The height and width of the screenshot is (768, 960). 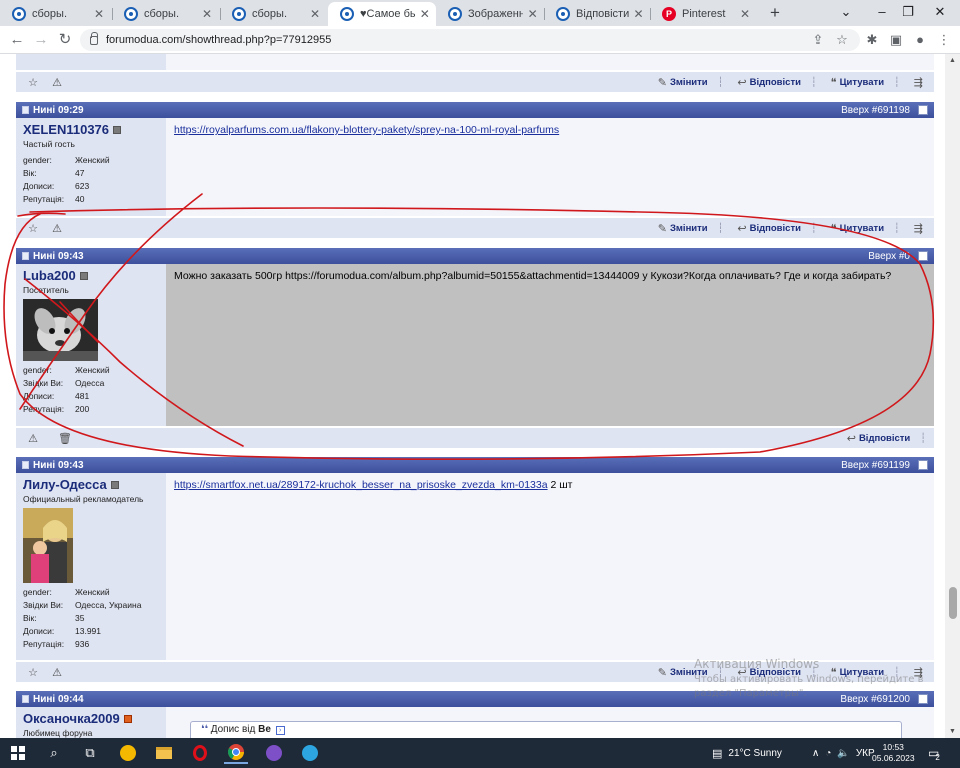 I want to click on extensions-icon: ✱, so click(x=872, y=40).